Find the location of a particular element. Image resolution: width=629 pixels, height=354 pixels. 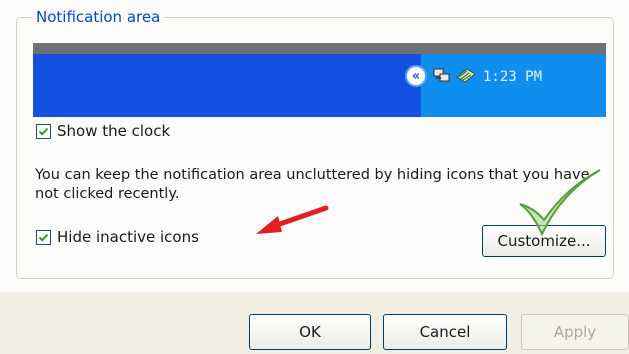

red-arrow-annotation-icon is located at coordinates (292, 219).